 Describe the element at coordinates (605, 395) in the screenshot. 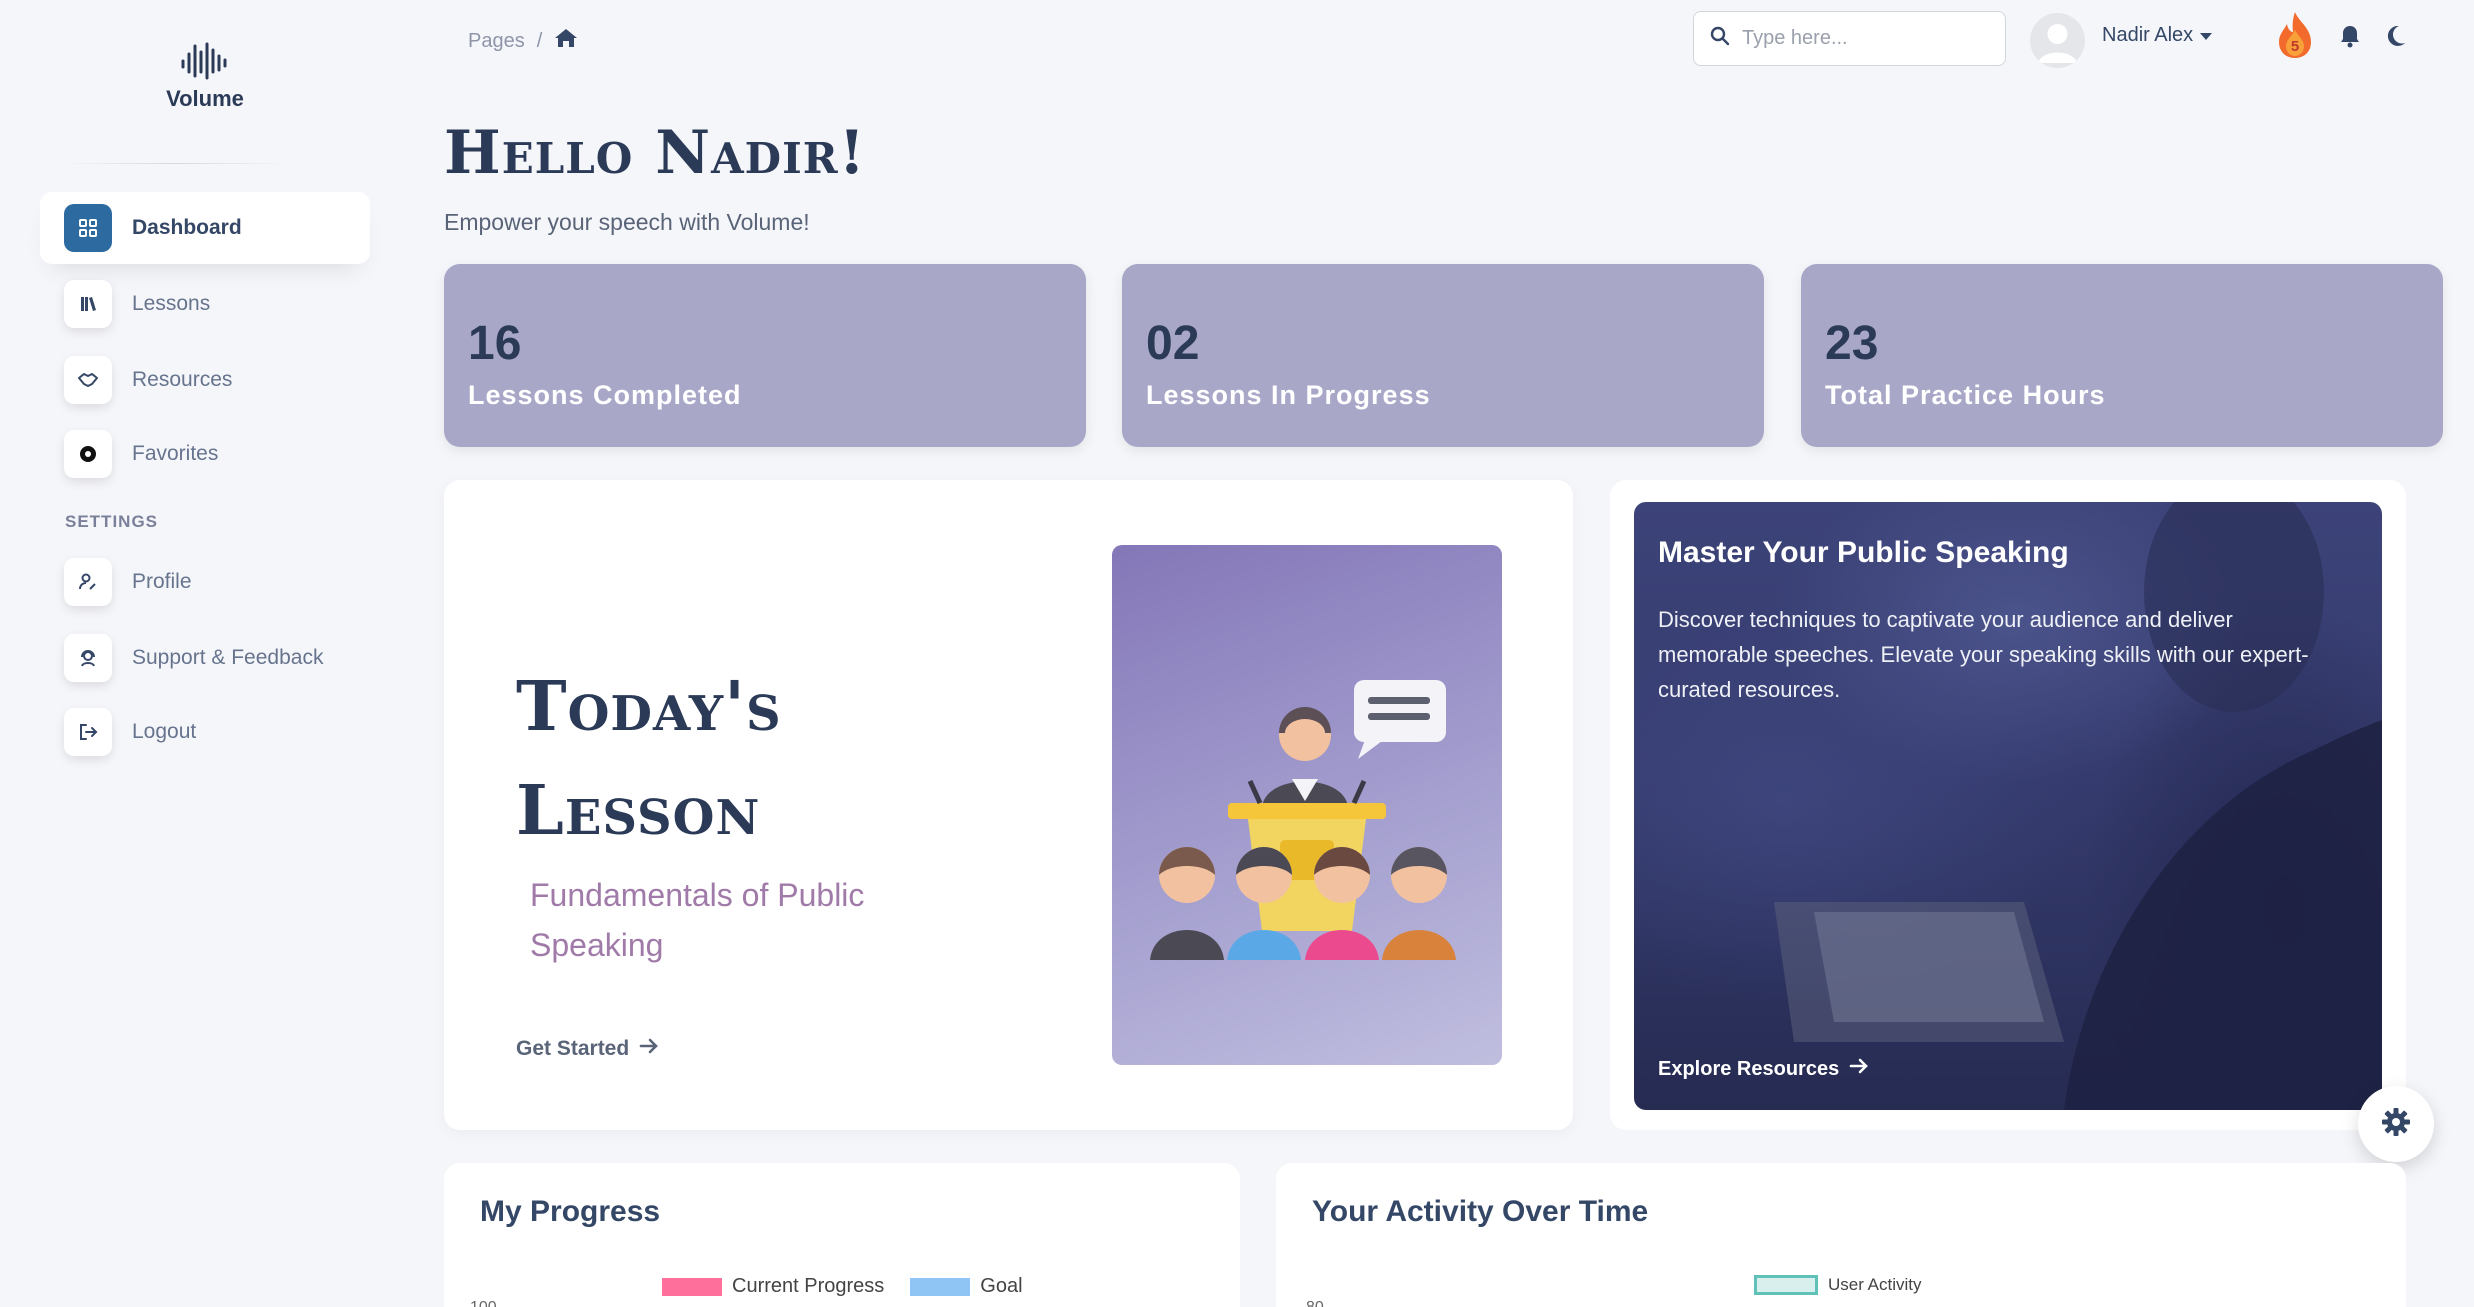

I see `stat-label: Lessons Completed` at that location.